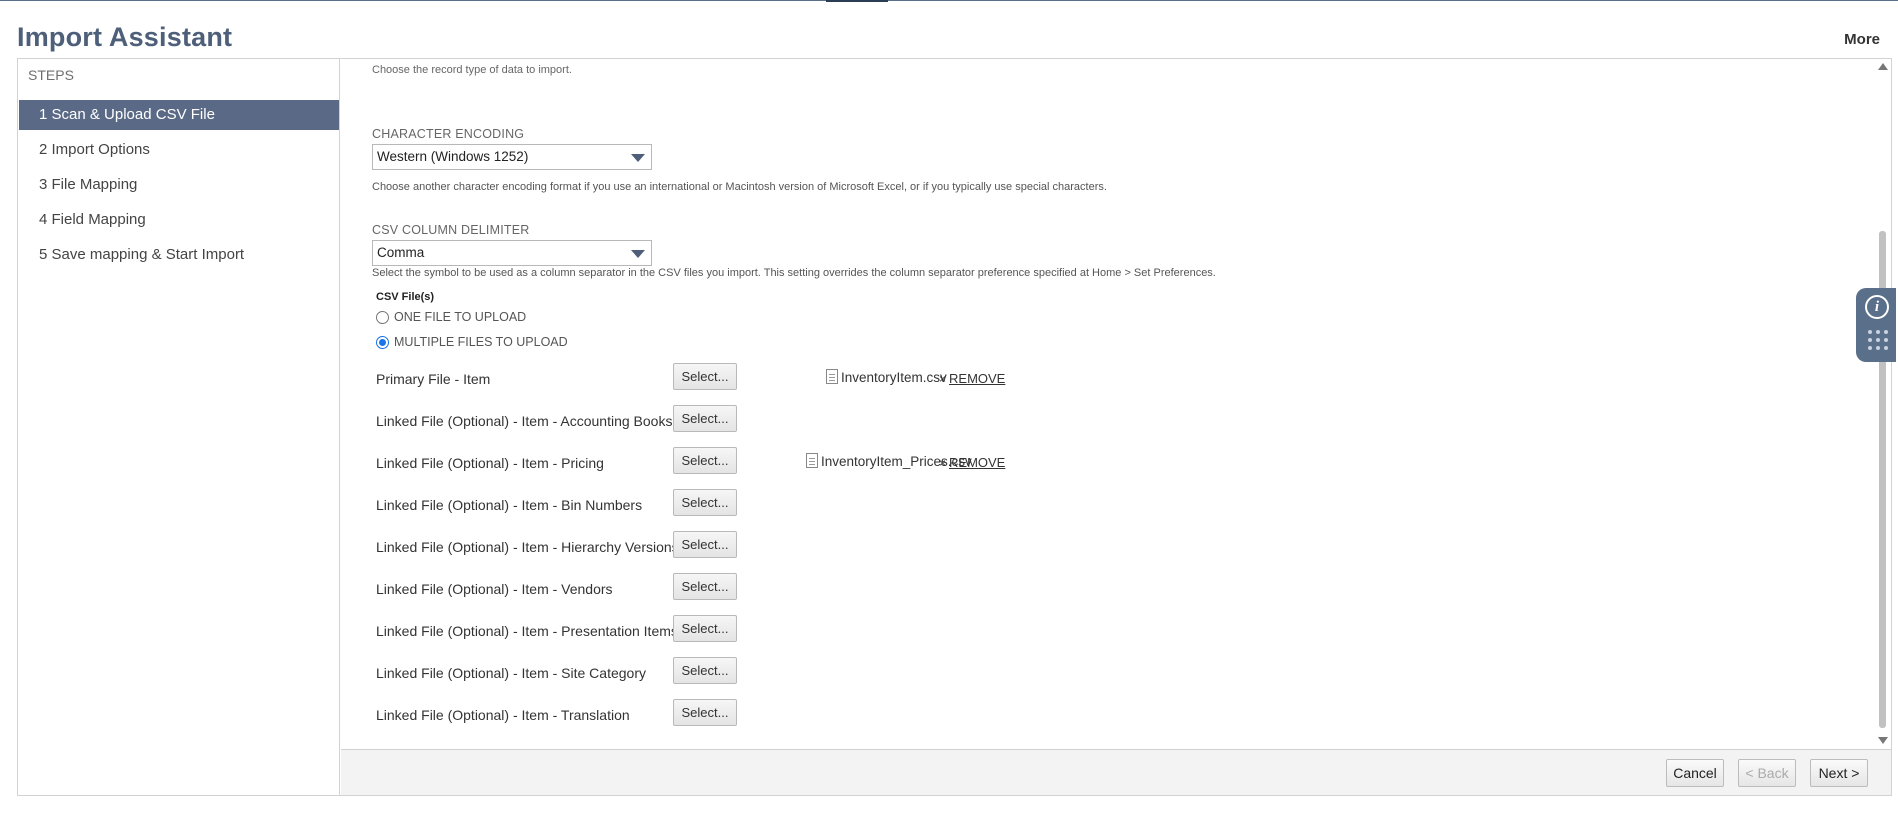  What do you see at coordinates (51, 75) in the screenshot?
I see `steps-title: STEPS` at bounding box center [51, 75].